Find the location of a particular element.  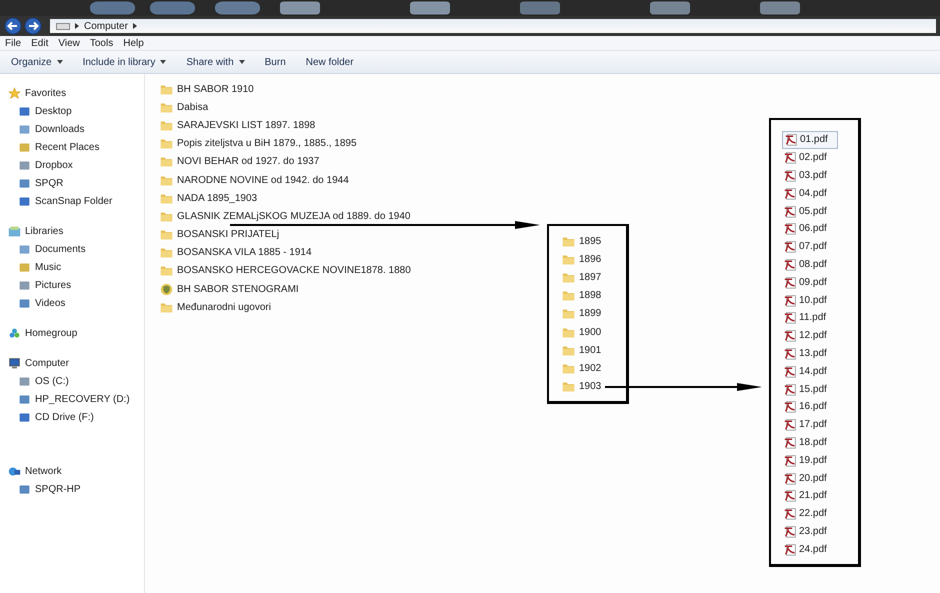

menu-item: View is located at coordinates (69, 43).